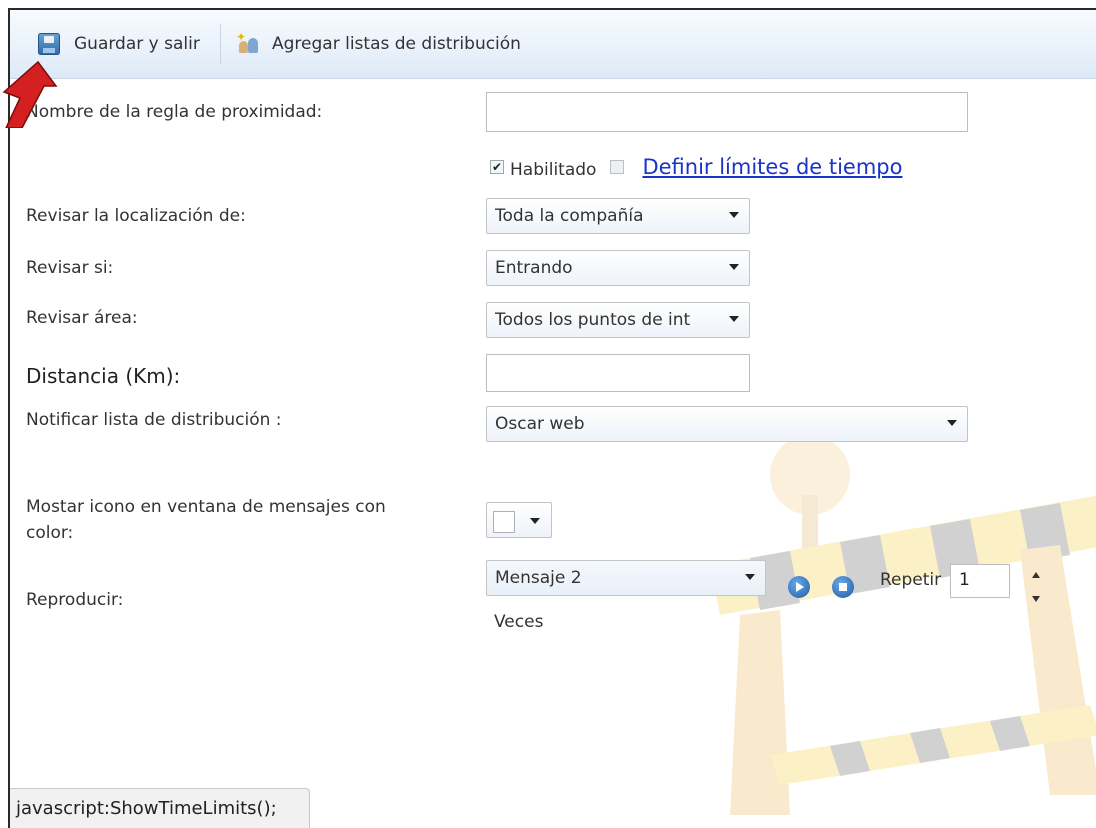  Describe the element at coordinates (553, 170) in the screenshot. I see `enabled-label: Habilitado` at that location.